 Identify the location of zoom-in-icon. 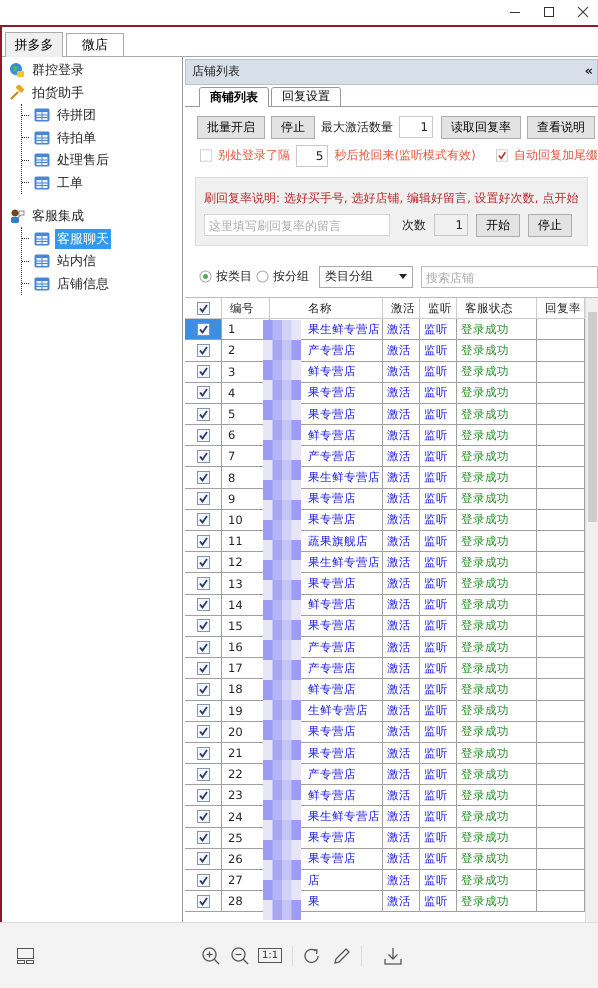
(211, 955).